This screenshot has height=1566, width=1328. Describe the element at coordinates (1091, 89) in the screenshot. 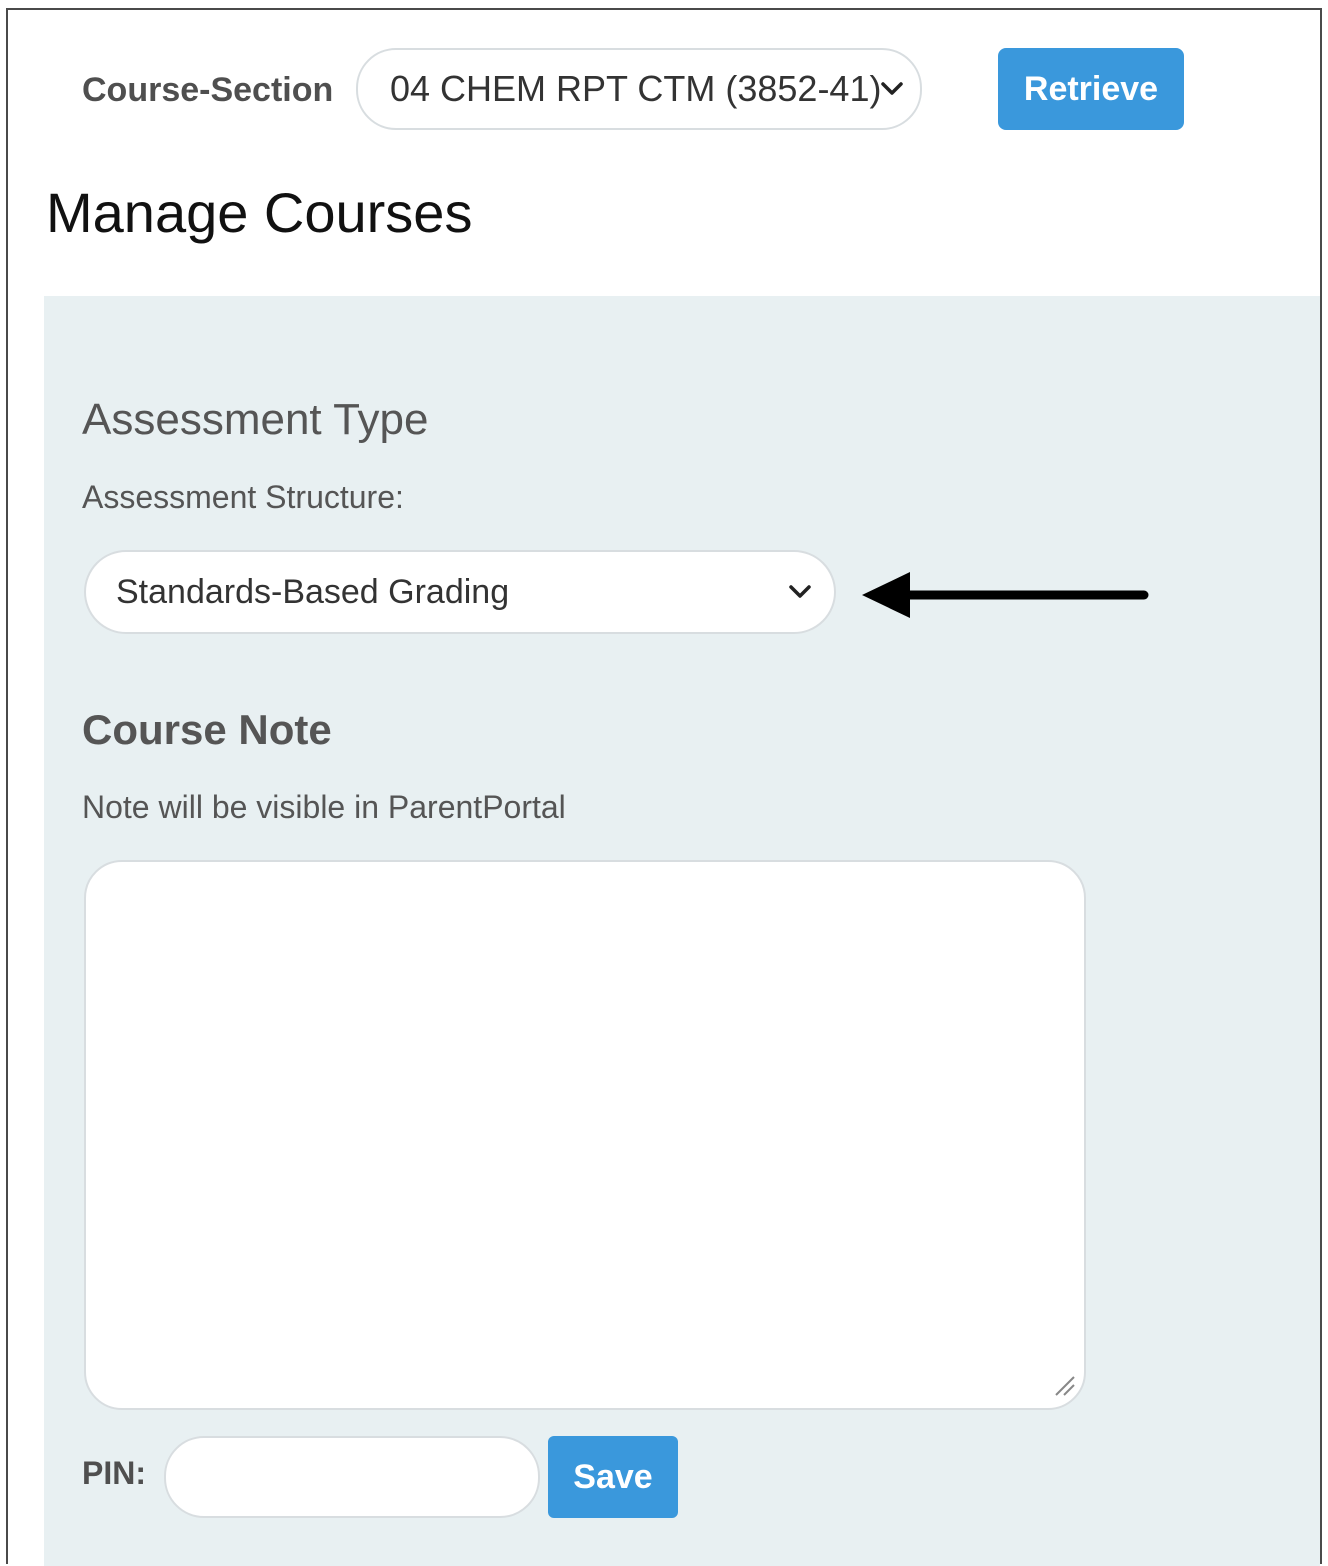

I see `retrieve-button: Retrieve` at that location.